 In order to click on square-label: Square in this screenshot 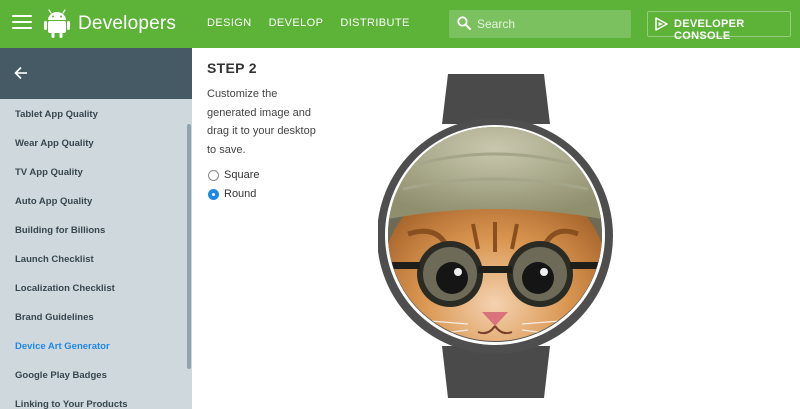, I will do `click(242, 175)`.